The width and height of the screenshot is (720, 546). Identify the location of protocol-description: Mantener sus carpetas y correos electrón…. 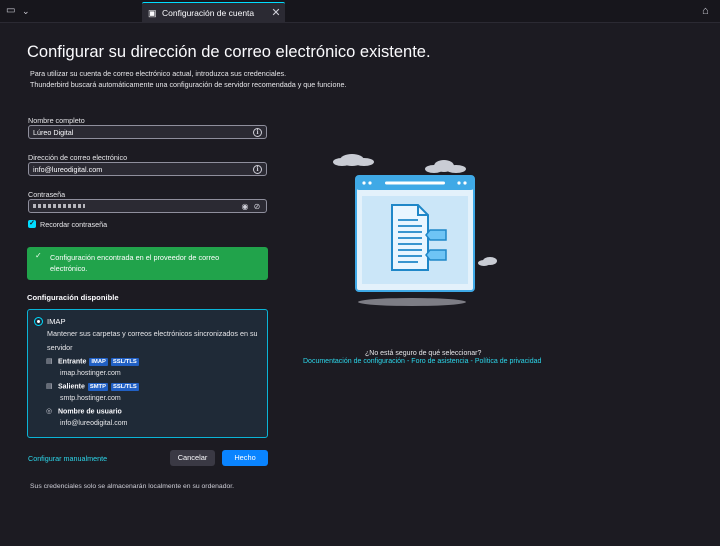
(152, 340).